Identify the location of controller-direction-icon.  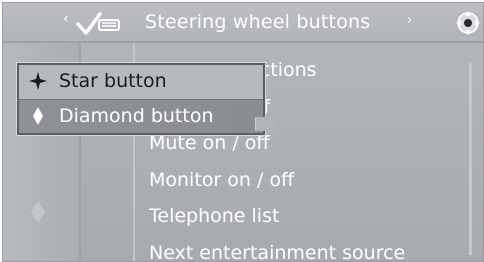
(468, 23).